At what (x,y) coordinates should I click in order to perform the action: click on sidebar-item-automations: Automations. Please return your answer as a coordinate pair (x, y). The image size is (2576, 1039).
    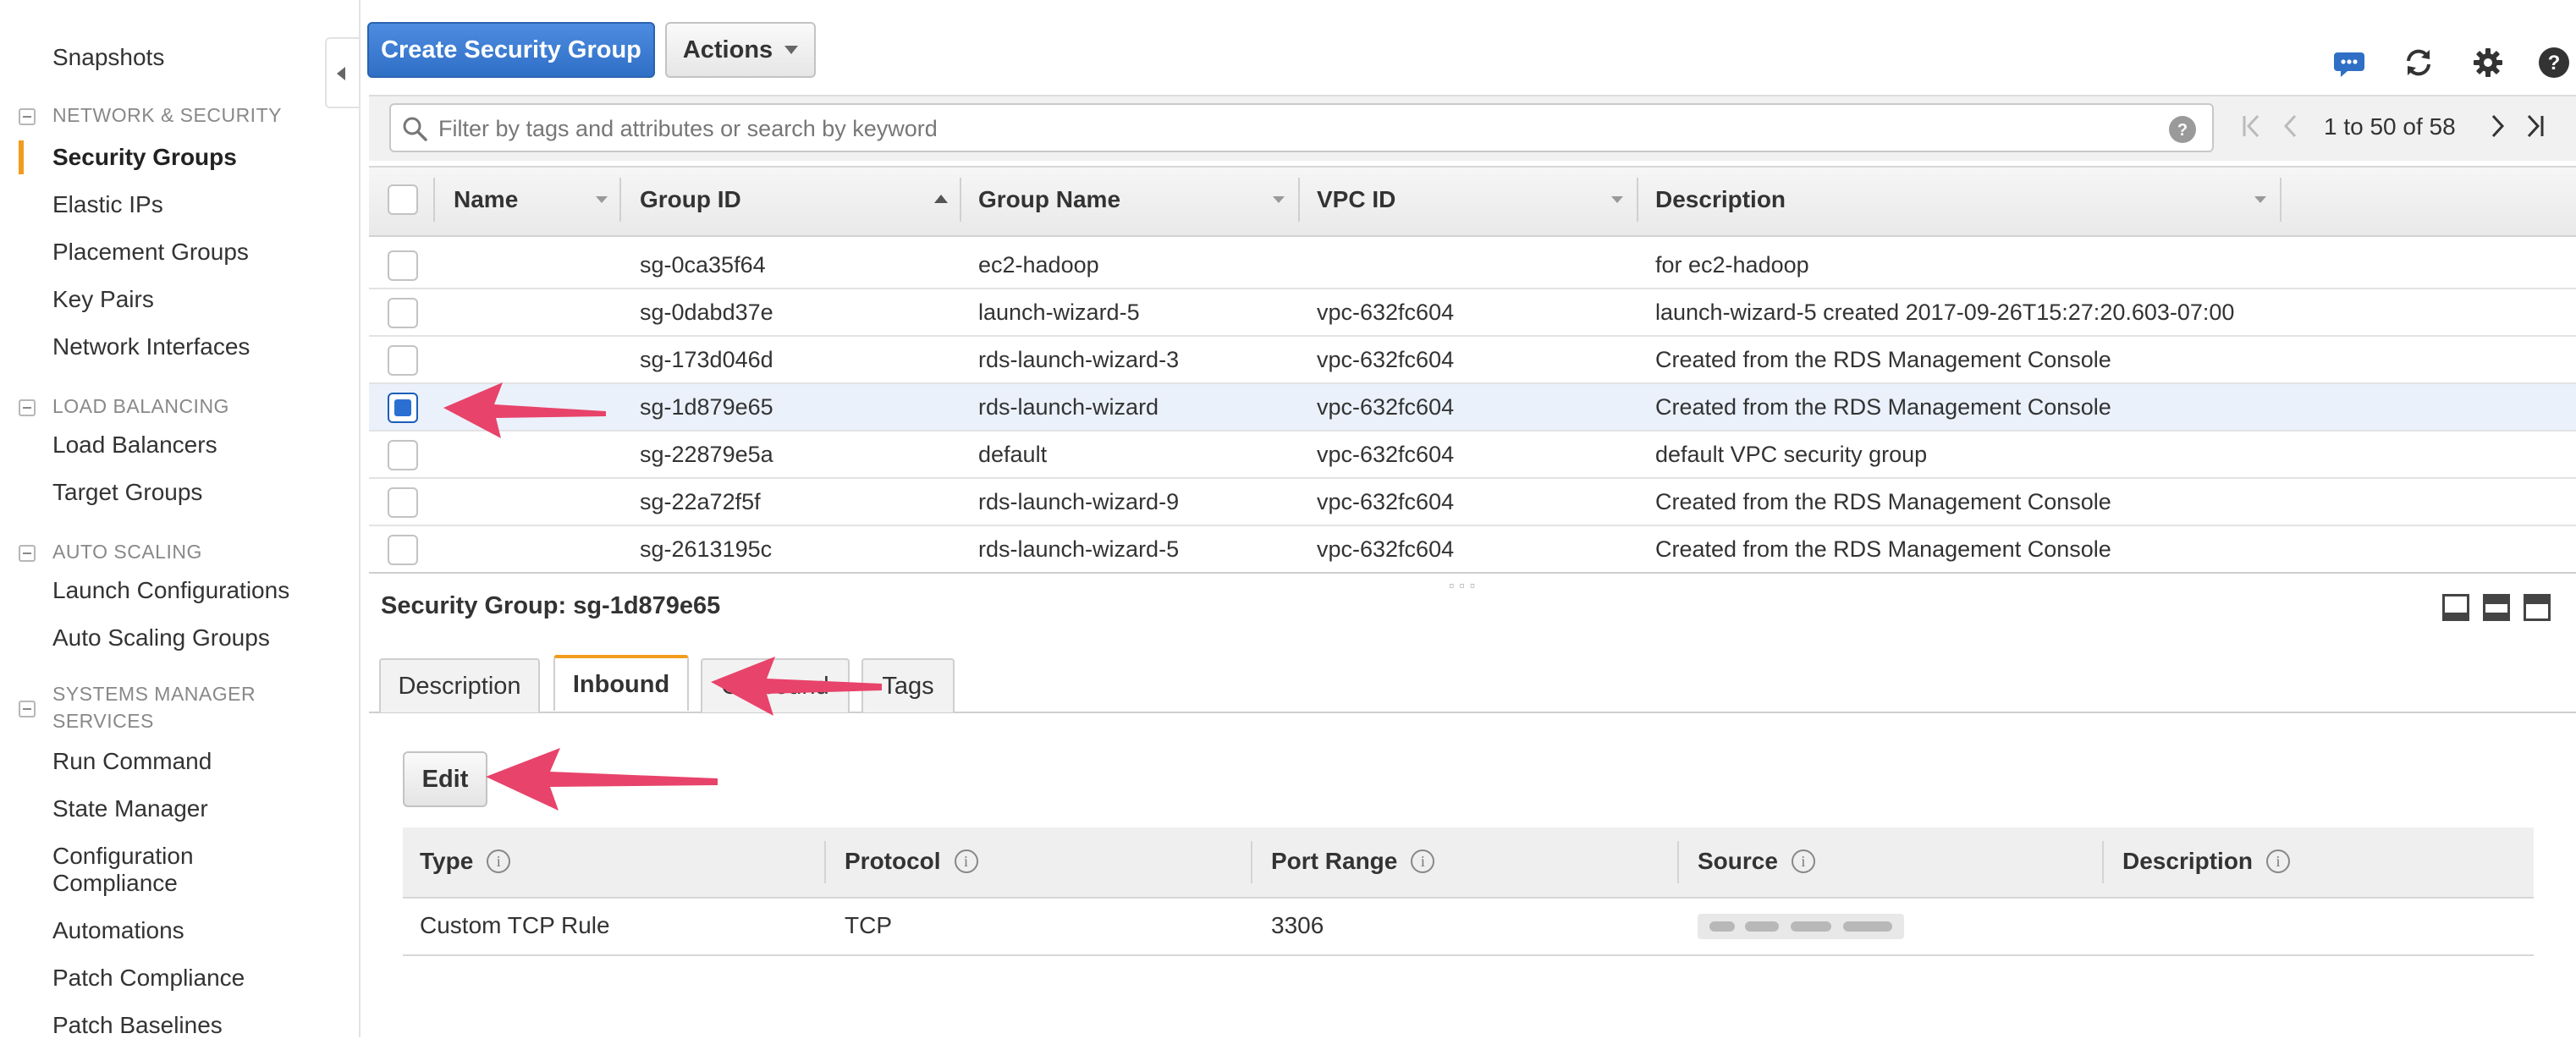
    Looking at the image, I should click on (118, 931).